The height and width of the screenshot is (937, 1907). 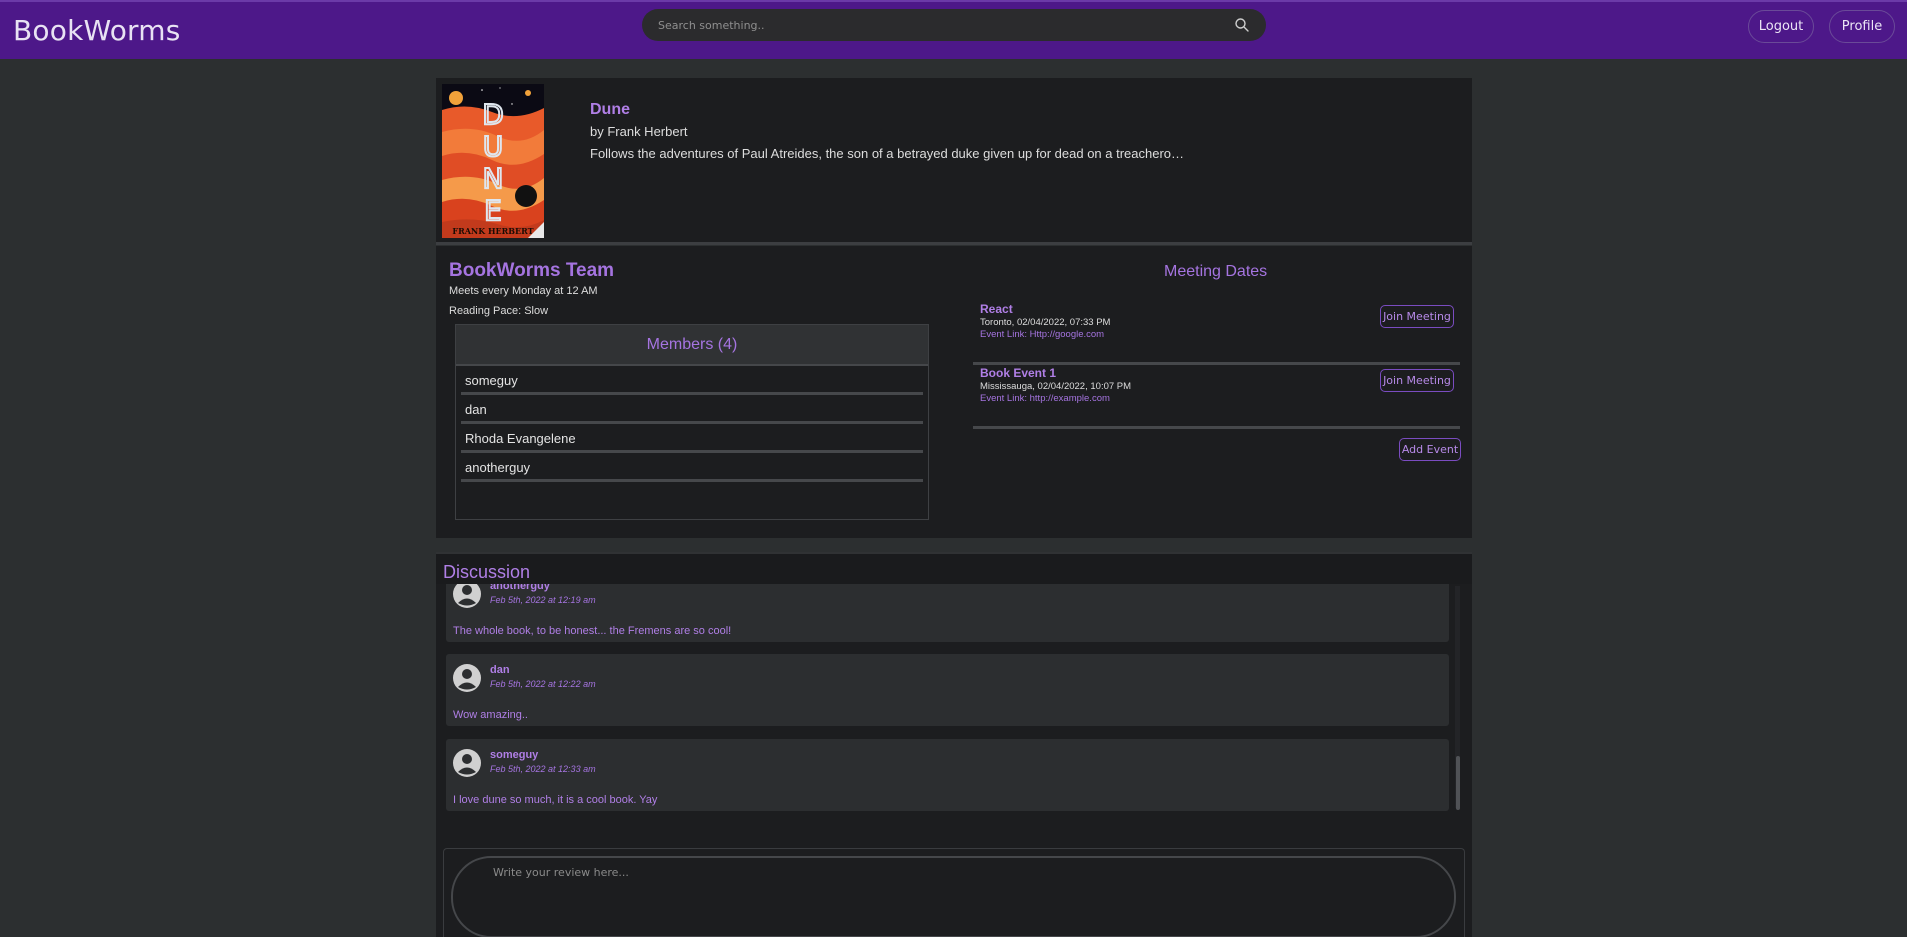 I want to click on review-textarea, so click(x=953, y=896).